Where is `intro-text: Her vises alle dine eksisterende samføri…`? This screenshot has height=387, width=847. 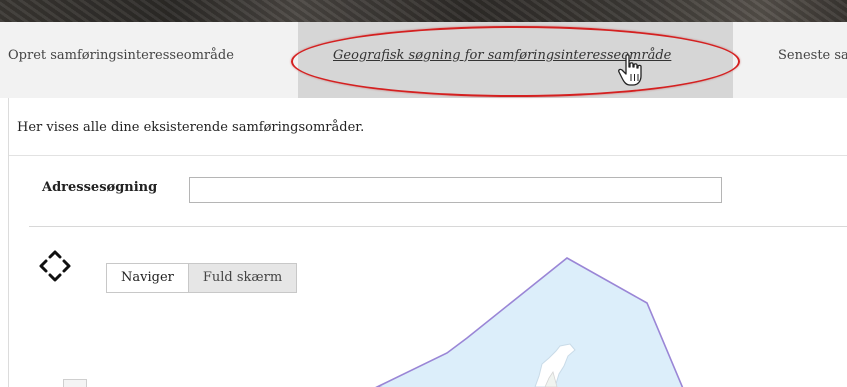
intro-text: Her vises alle dine eksisterende samføri… is located at coordinates (191, 127).